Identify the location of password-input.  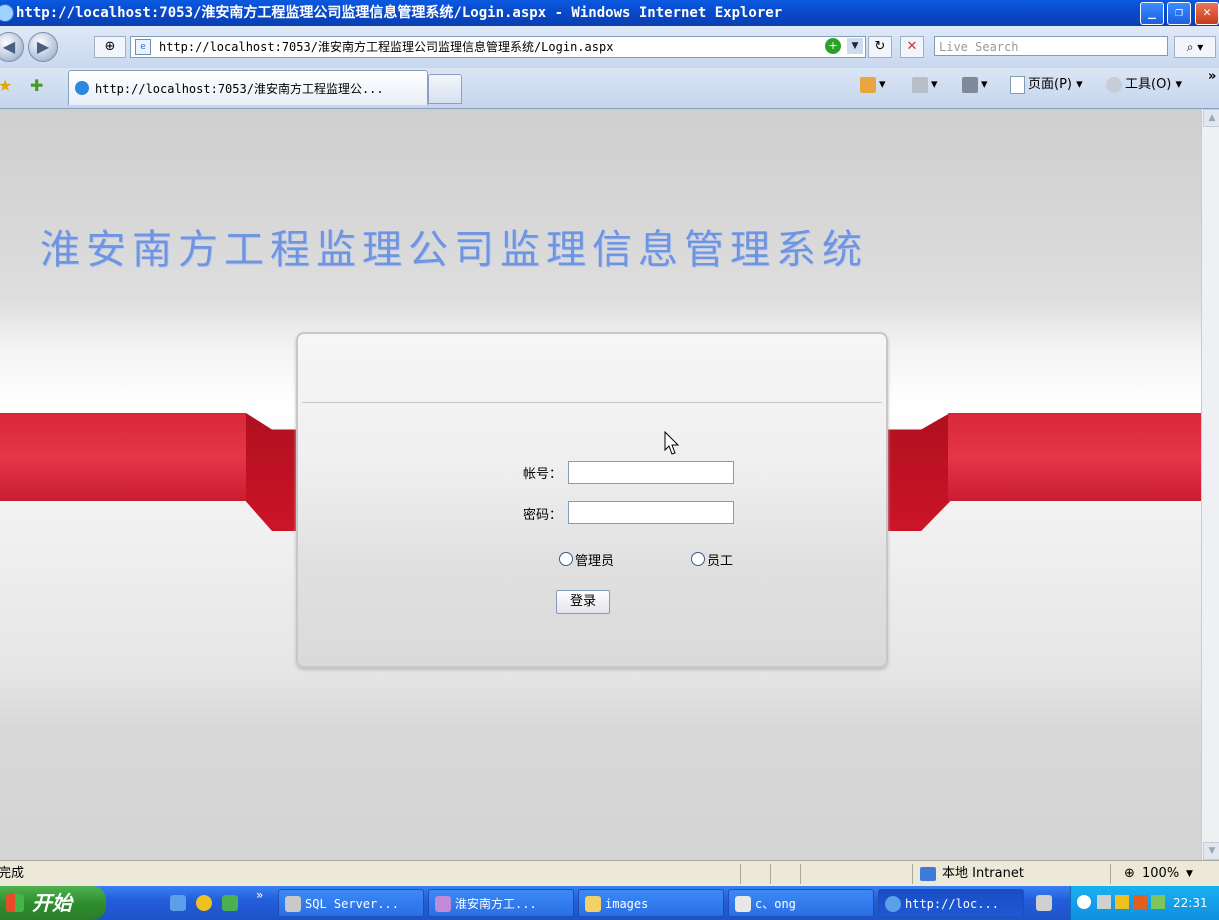
(651, 512).